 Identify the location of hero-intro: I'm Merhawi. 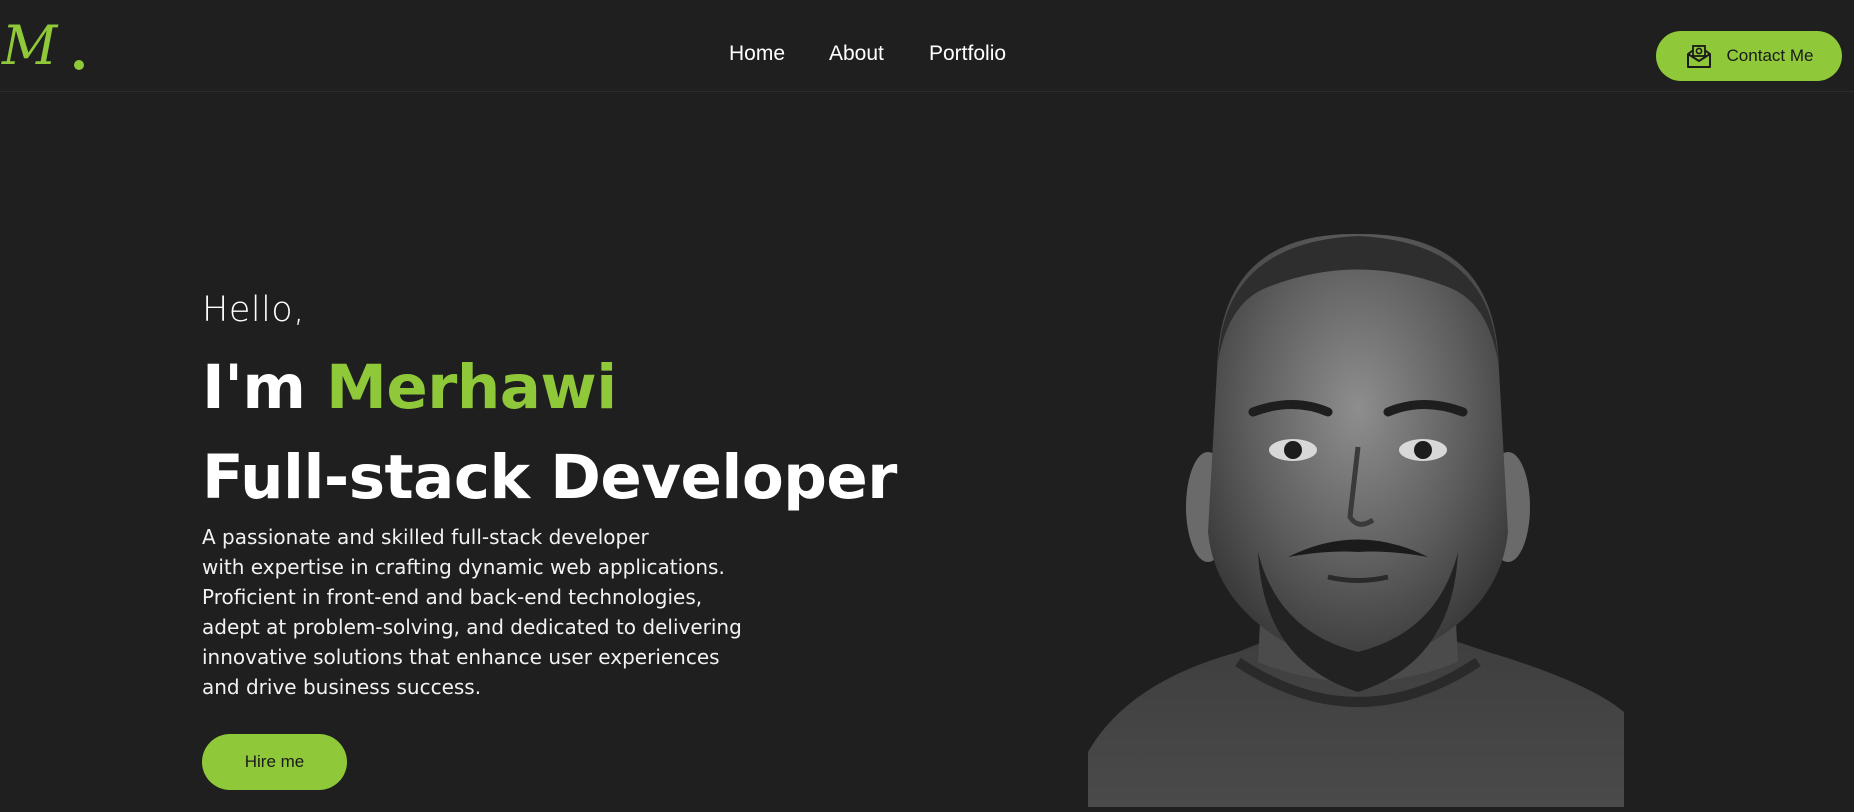
(409, 387).